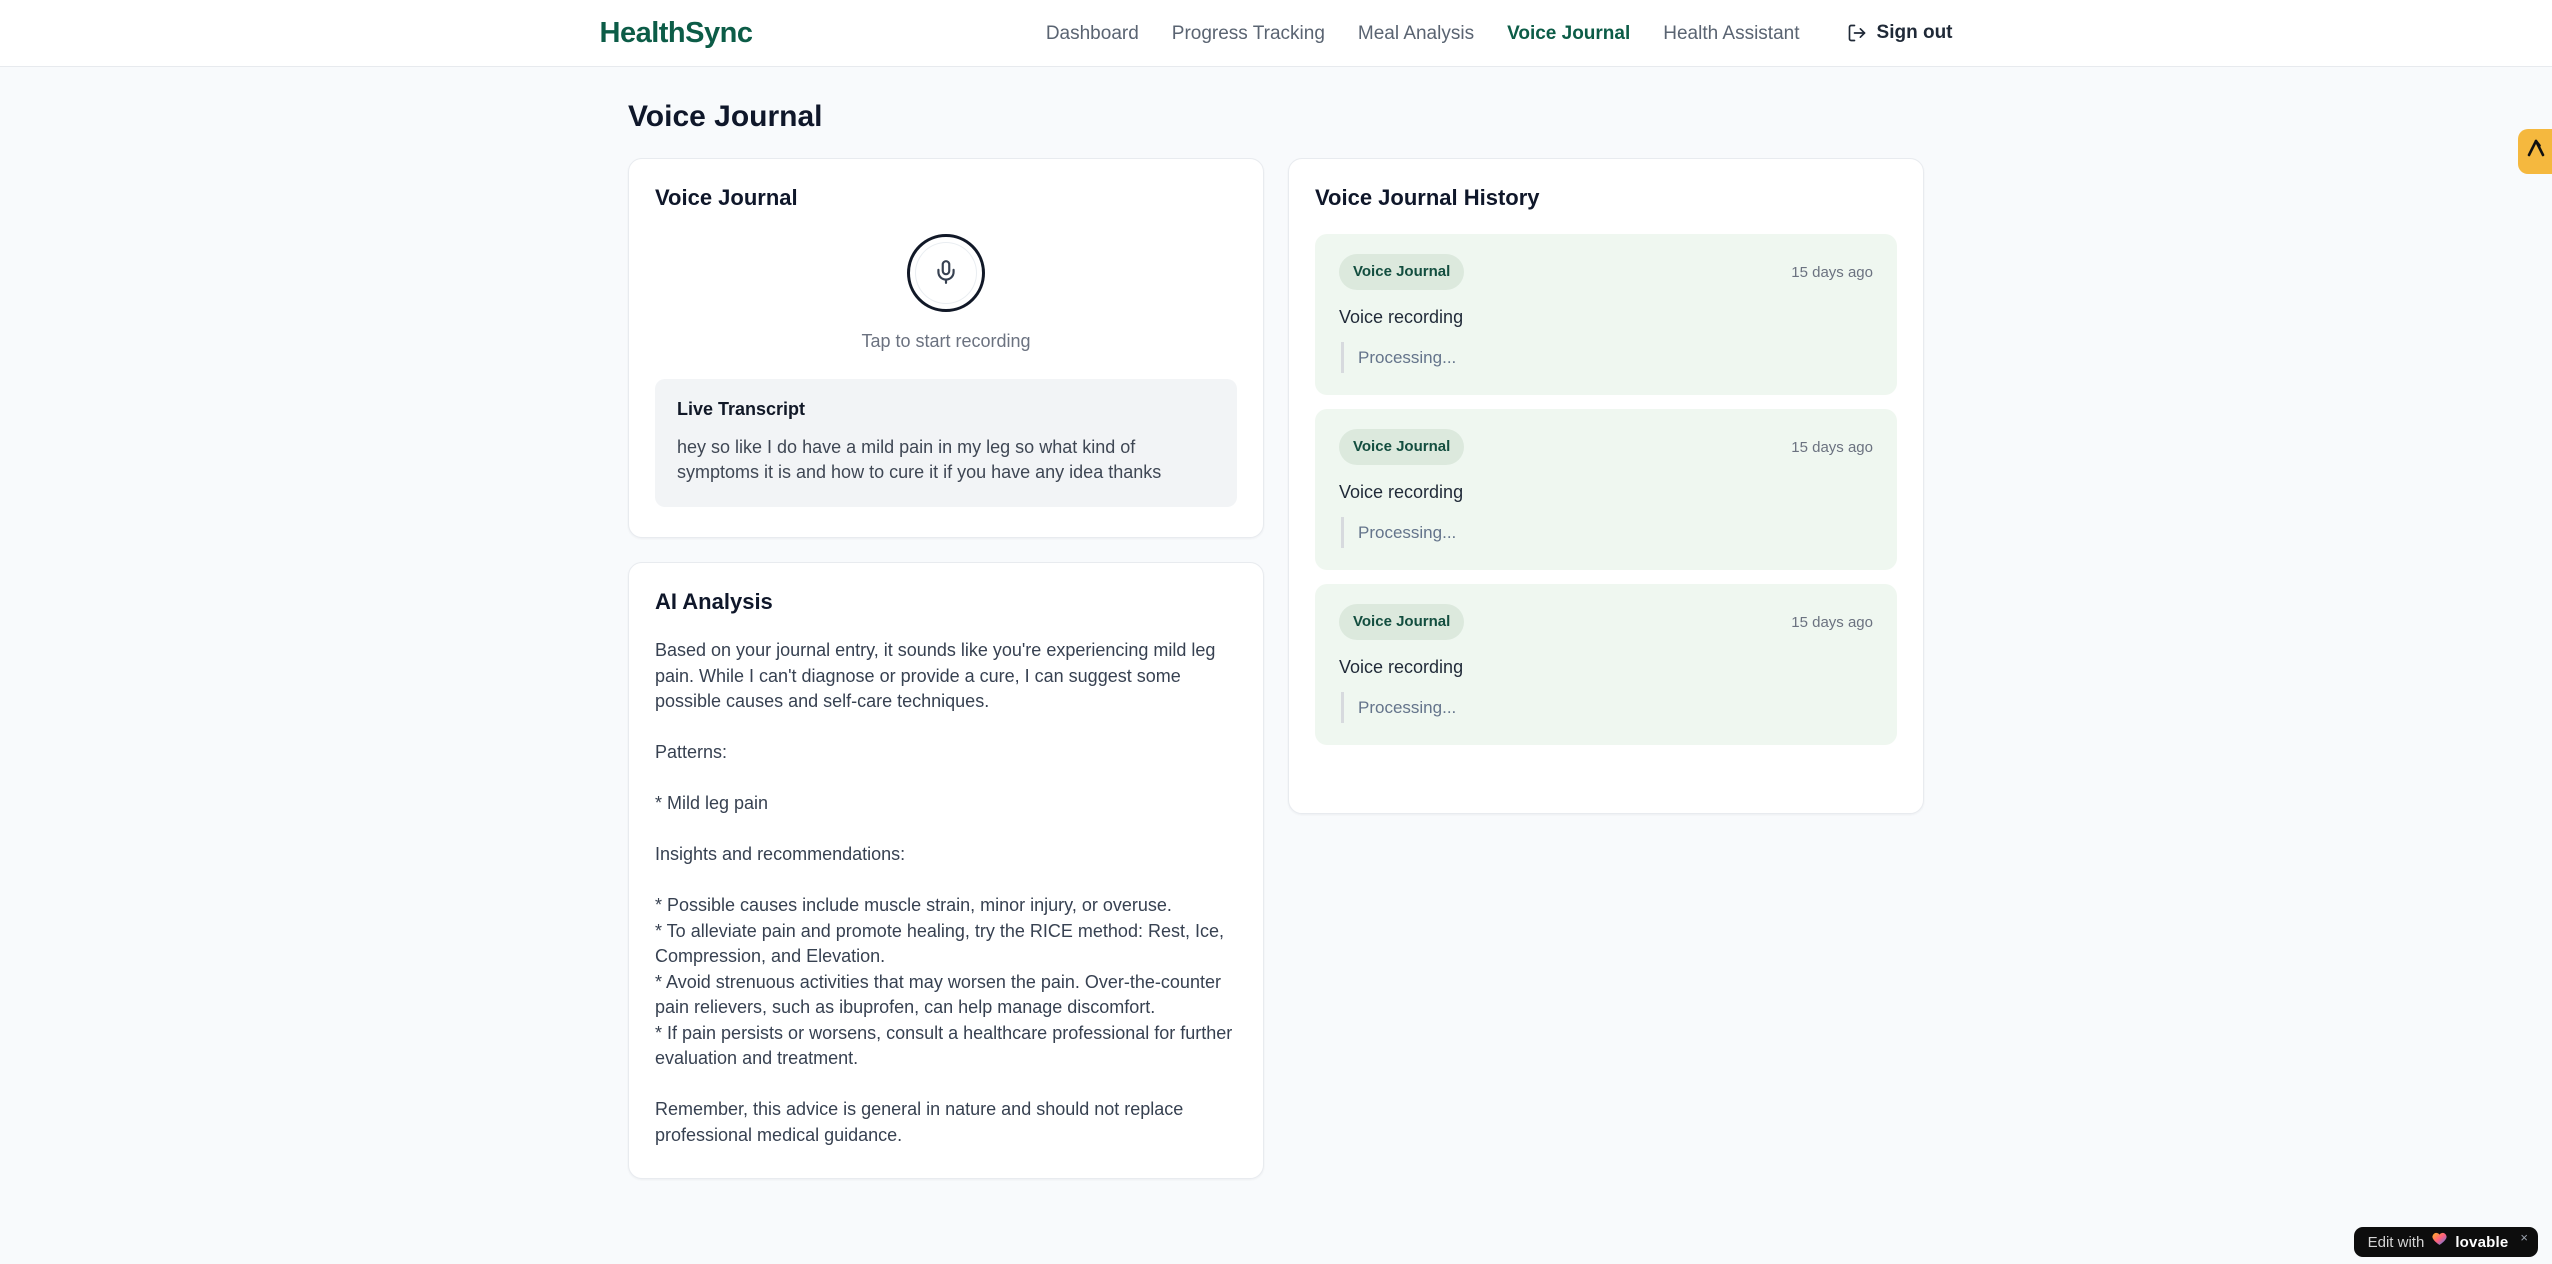 This screenshot has width=2552, height=1264. What do you see at coordinates (1092, 33) in the screenshot?
I see `nav-dashboard: Dashboard` at bounding box center [1092, 33].